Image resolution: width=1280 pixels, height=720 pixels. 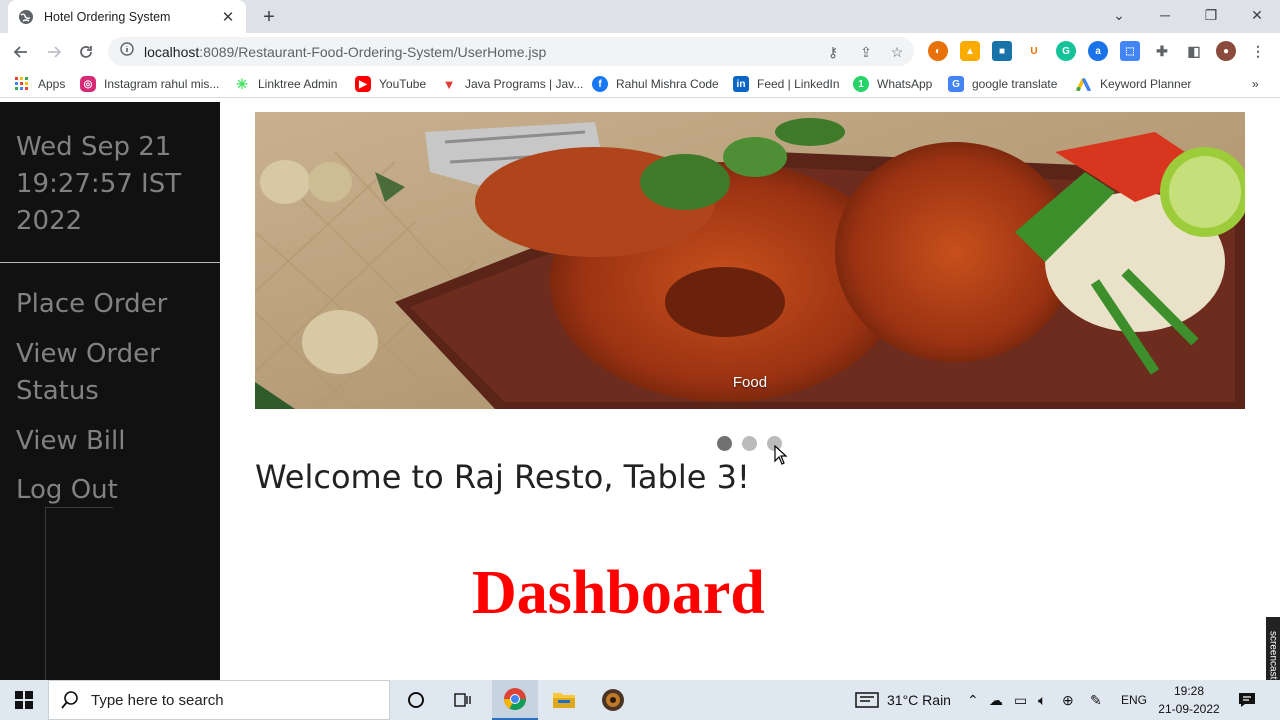 What do you see at coordinates (449, 84) in the screenshot?
I see `java-icon: ▼` at bounding box center [449, 84].